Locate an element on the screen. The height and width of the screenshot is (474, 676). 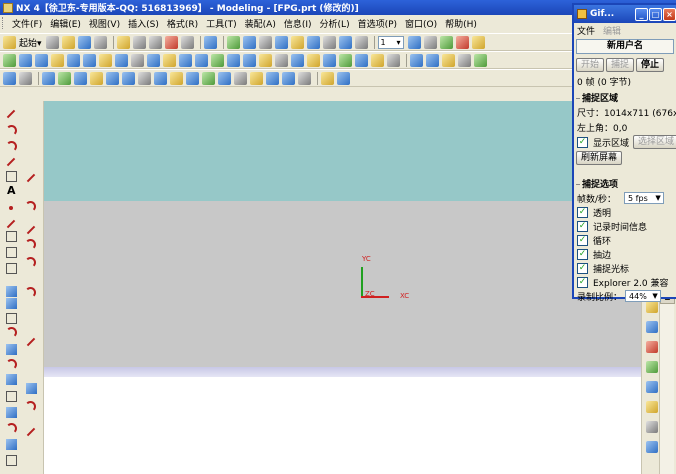
cut-icon is located at coordinates (123, 42).